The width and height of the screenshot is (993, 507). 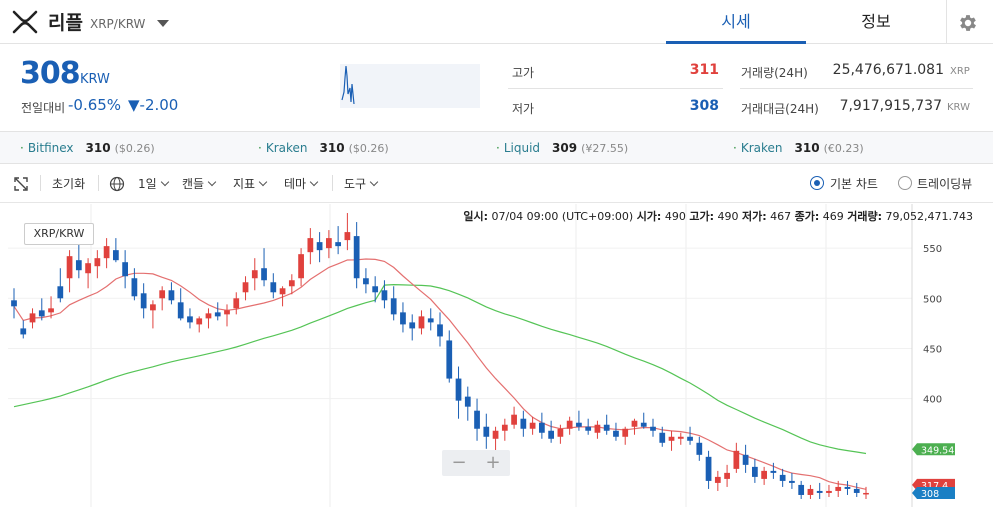 I want to click on low-label: 저가:, so click(x=754, y=216).